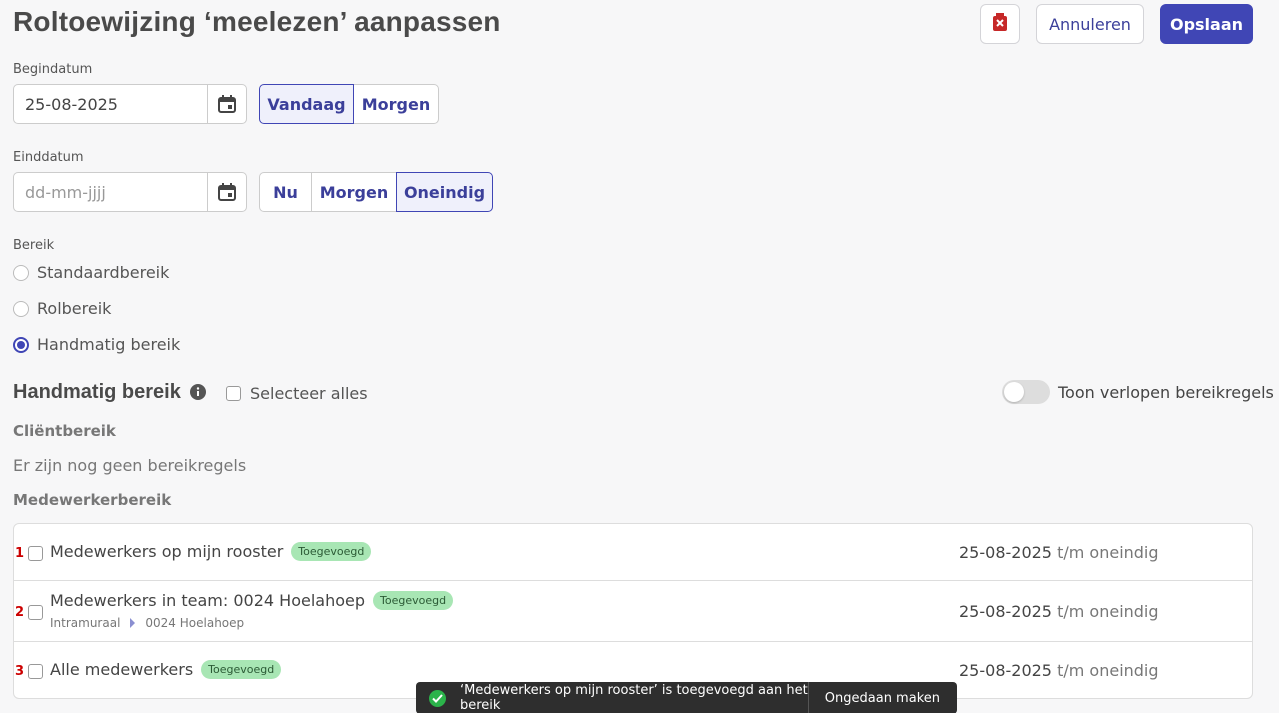 The height and width of the screenshot is (713, 1279). I want to click on row-name-text: Alle medewerkers, so click(122, 669).